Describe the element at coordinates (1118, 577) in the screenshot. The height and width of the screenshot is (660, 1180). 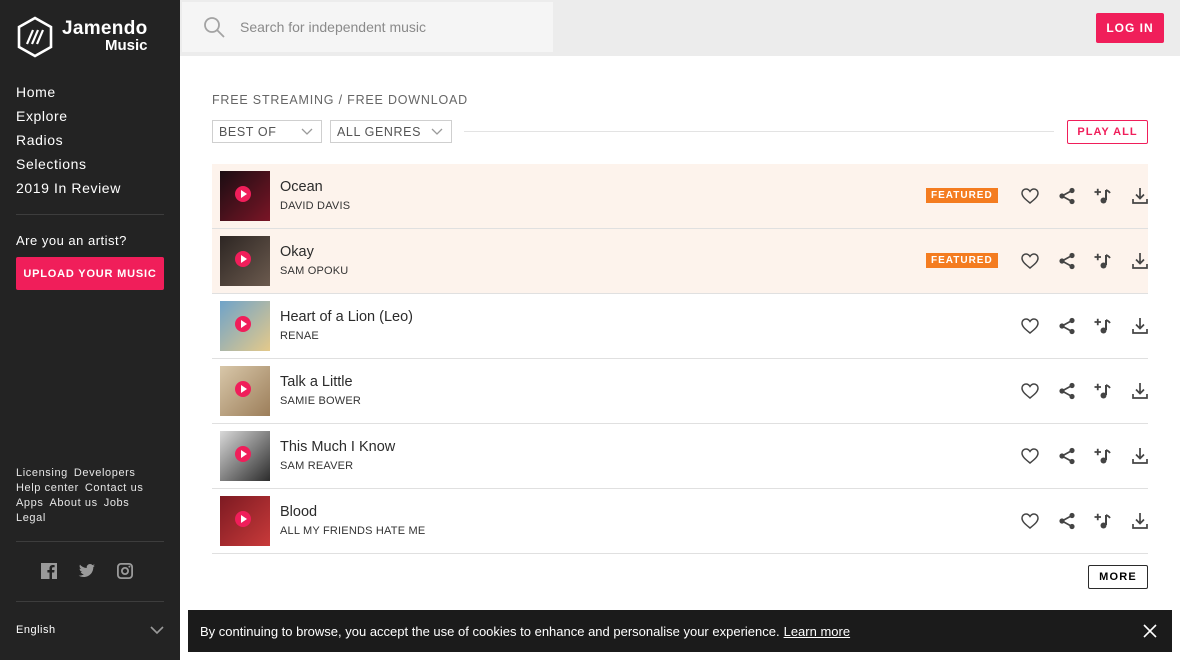
I see `more-button: MORE` at that location.